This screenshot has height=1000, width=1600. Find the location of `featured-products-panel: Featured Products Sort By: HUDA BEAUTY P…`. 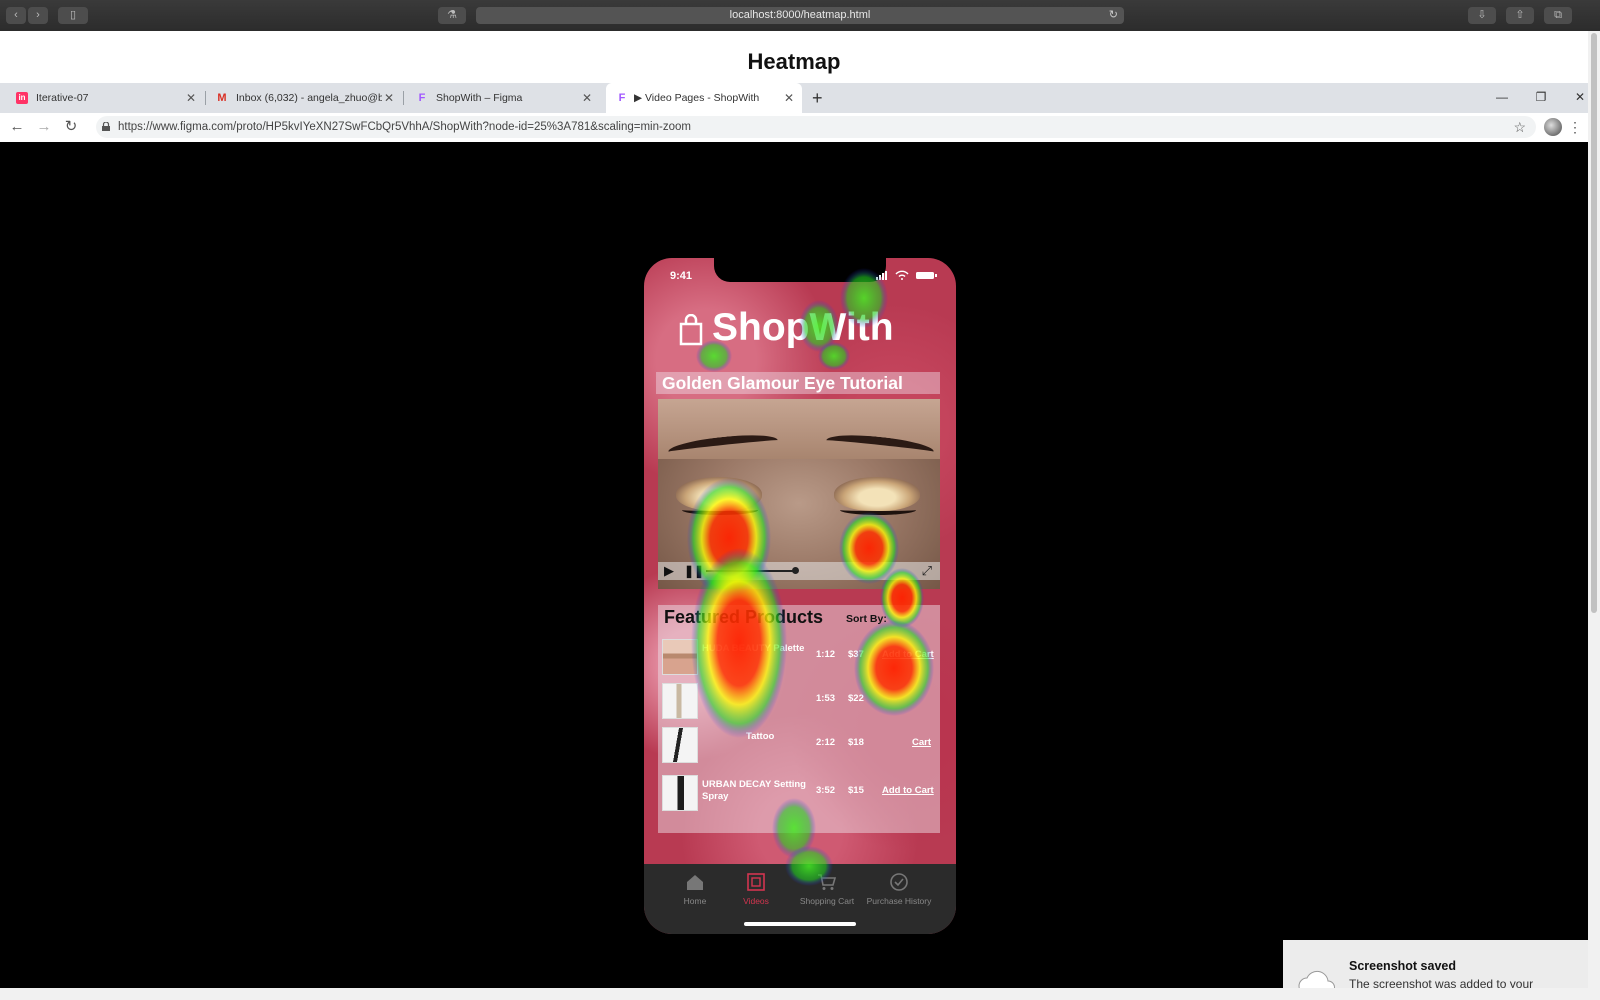

featured-products-panel: Featured Products Sort By: HUDA BEAUTY P… is located at coordinates (799, 719).